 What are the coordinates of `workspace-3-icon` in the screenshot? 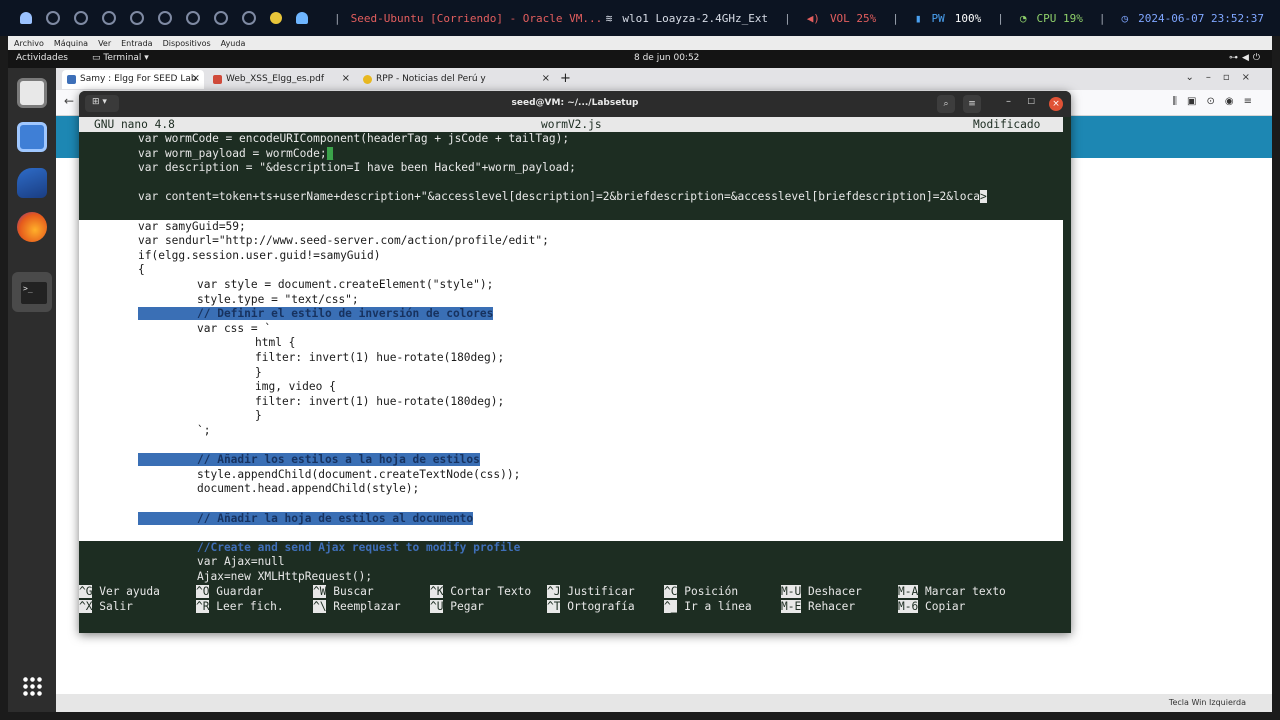 It's located at (81, 18).